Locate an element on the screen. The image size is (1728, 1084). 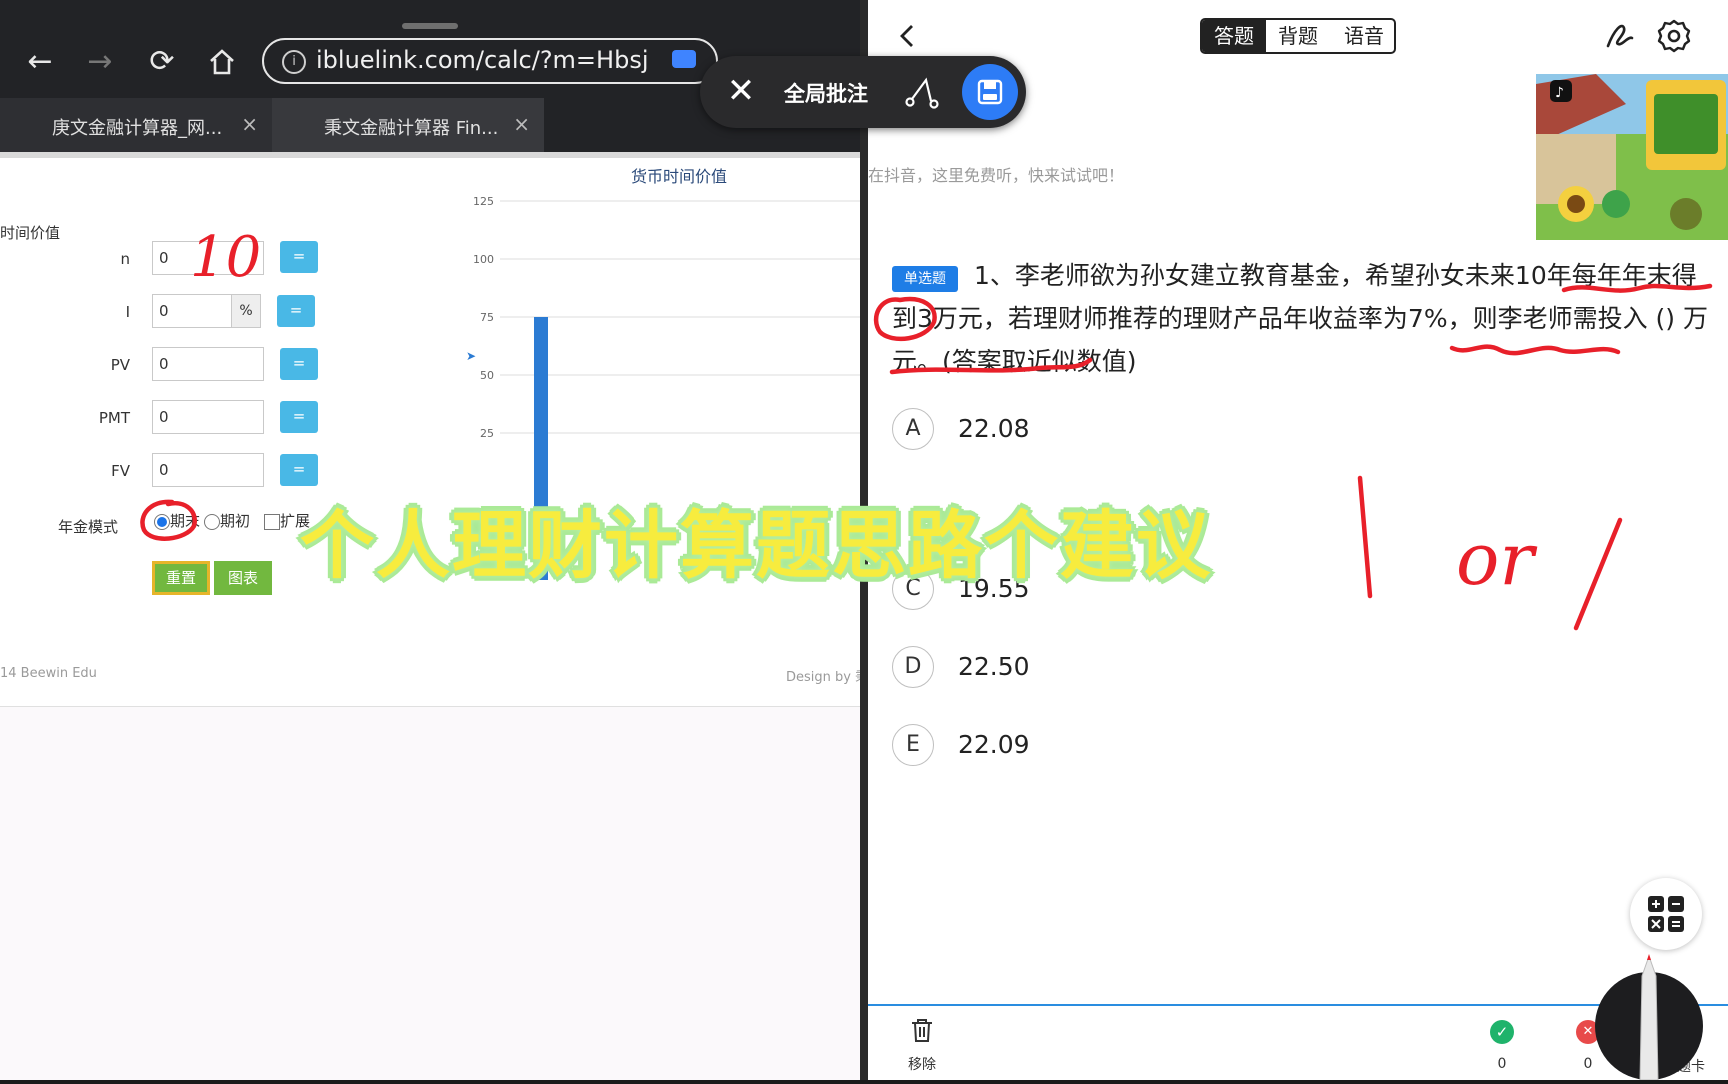
ad-banner-text: 在抖音，这里免费听，快来试试吧！ is located at coordinates (996, 174).